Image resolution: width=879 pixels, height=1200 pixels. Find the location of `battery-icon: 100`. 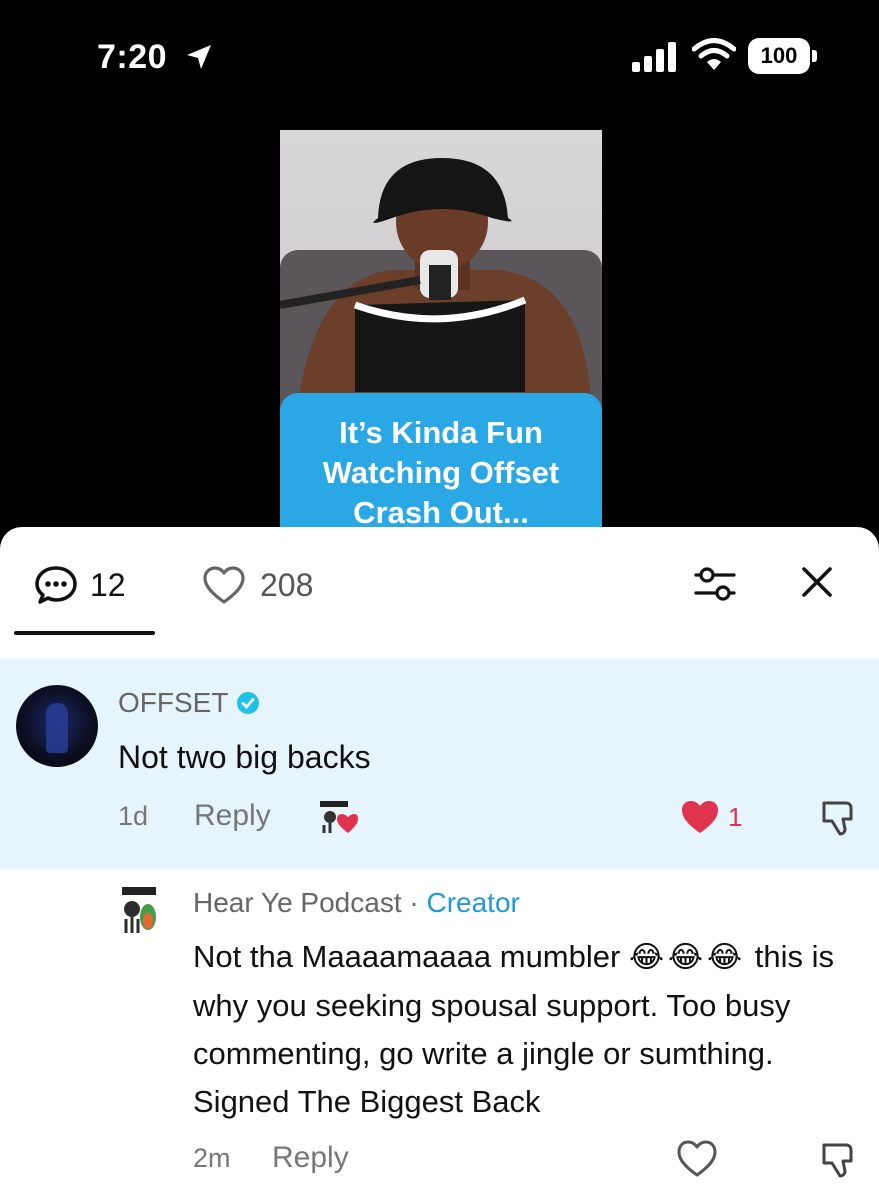

battery-icon: 100 is located at coordinates (783, 56).